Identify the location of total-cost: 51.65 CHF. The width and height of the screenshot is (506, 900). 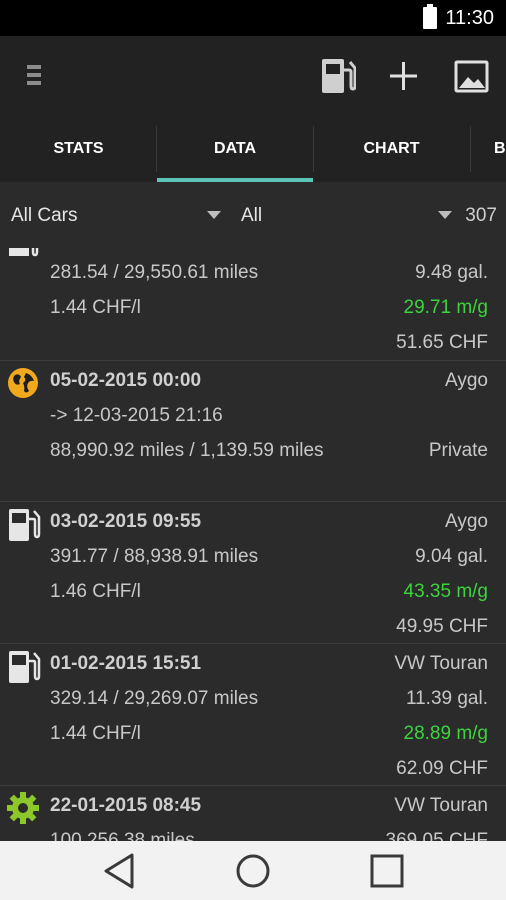
(442, 342).